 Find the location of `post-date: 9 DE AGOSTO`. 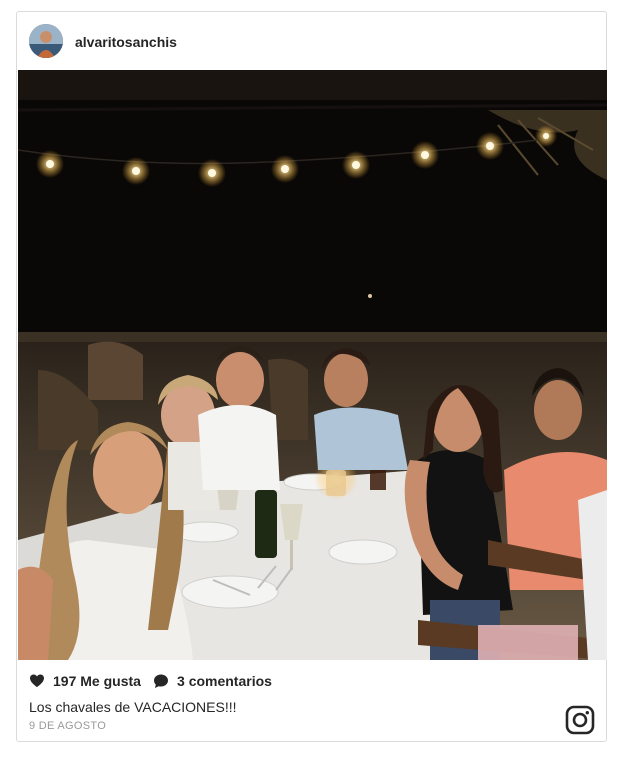

post-date: 9 DE AGOSTO is located at coordinates (68, 726).